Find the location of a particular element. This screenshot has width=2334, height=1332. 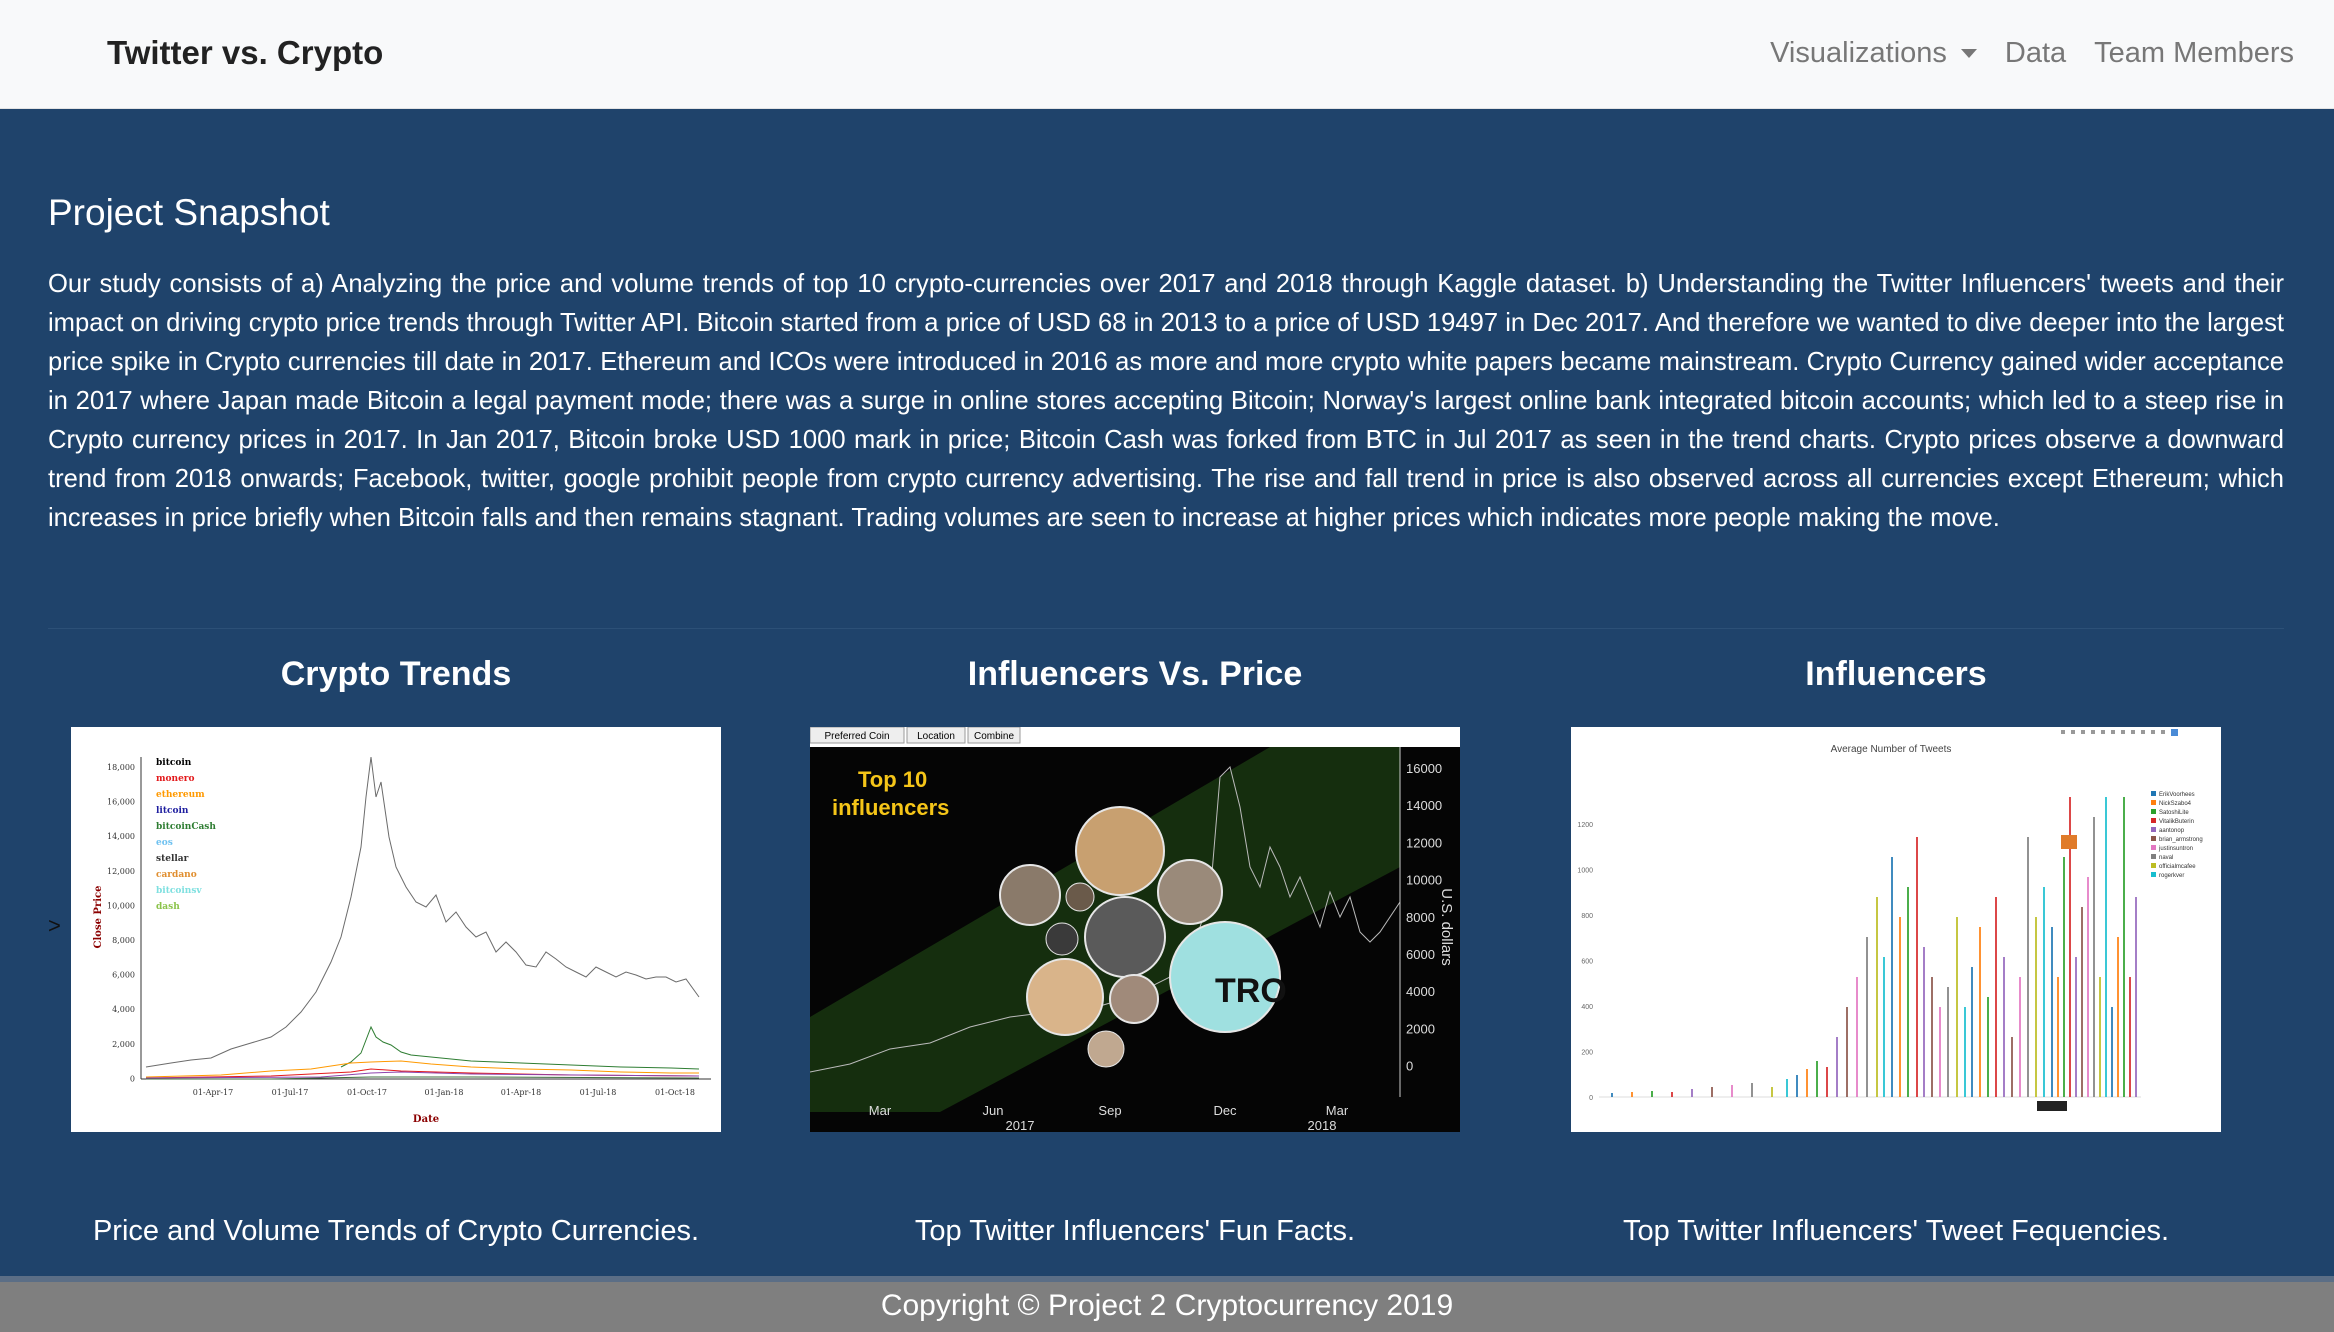

y-tick-label: 2,000 is located at coordinates (123, 1044).